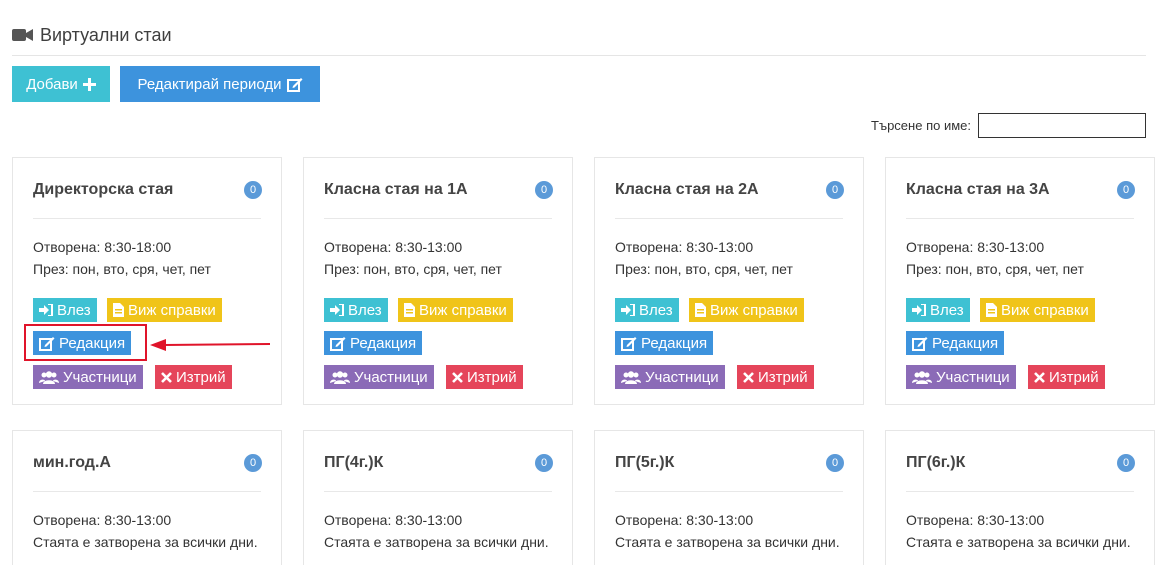 This screenshot has width=1162, height=565. Describe the element at coordinates (103, 189) in the screenshot. I see `room-title: Директорска стая` at that location.